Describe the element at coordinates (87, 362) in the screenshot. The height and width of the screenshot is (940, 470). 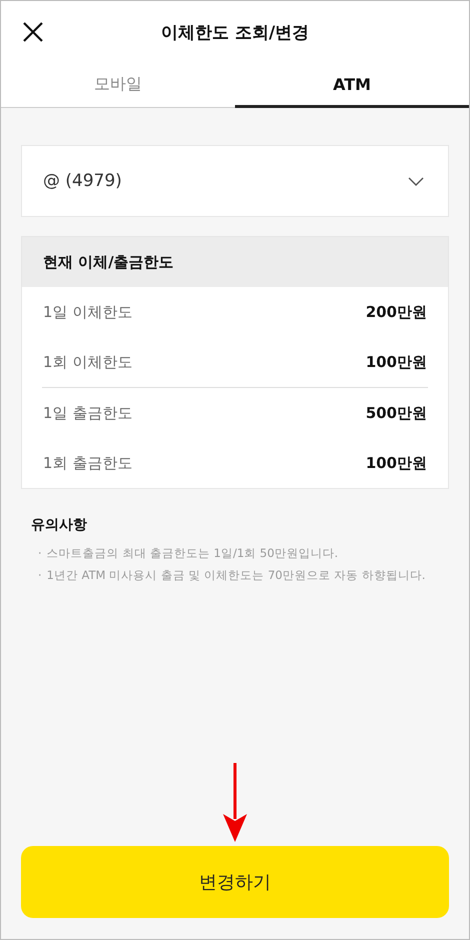
I see `limit-label: 1회 이체한도` at that location.